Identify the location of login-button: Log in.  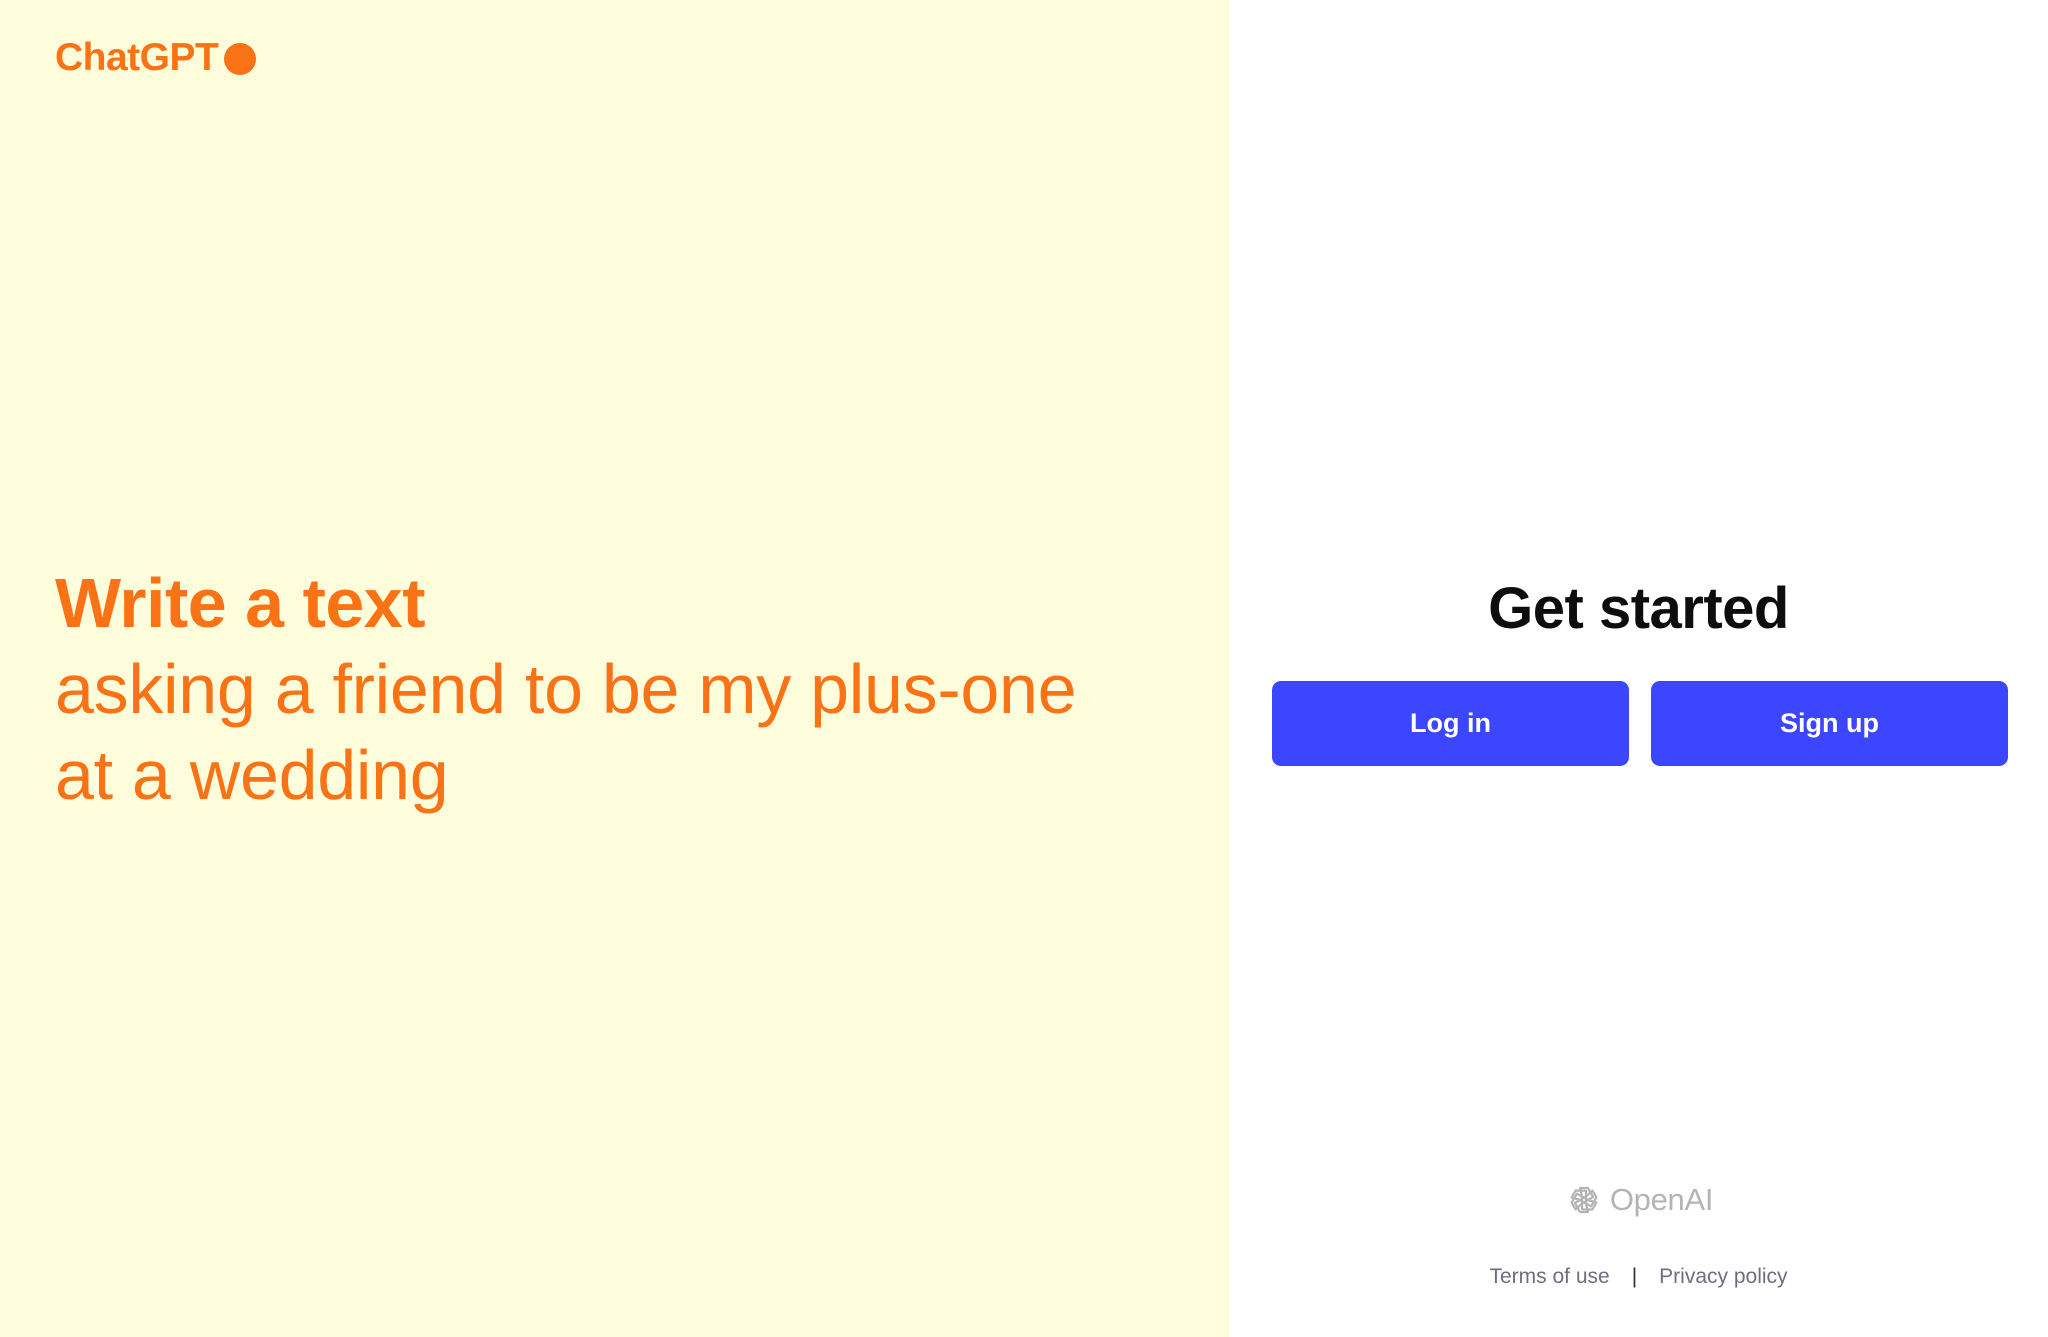
(1450, 723).